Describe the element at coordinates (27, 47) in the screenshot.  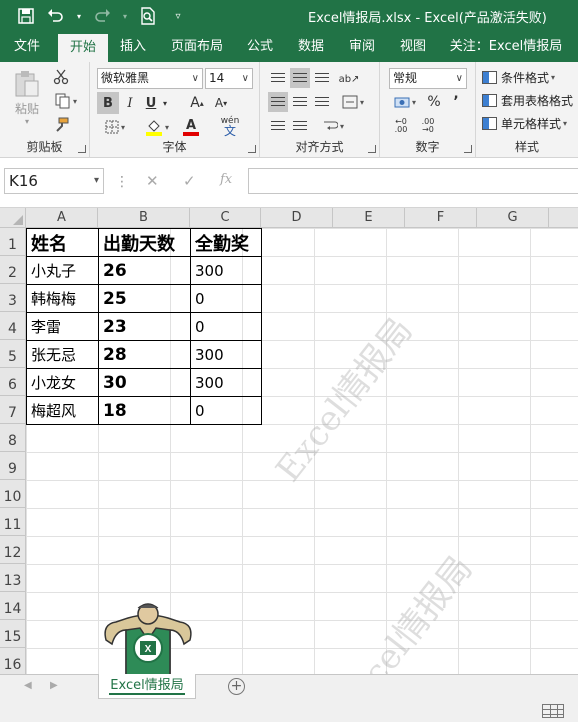
I see `tab-file: 文件` at that location.